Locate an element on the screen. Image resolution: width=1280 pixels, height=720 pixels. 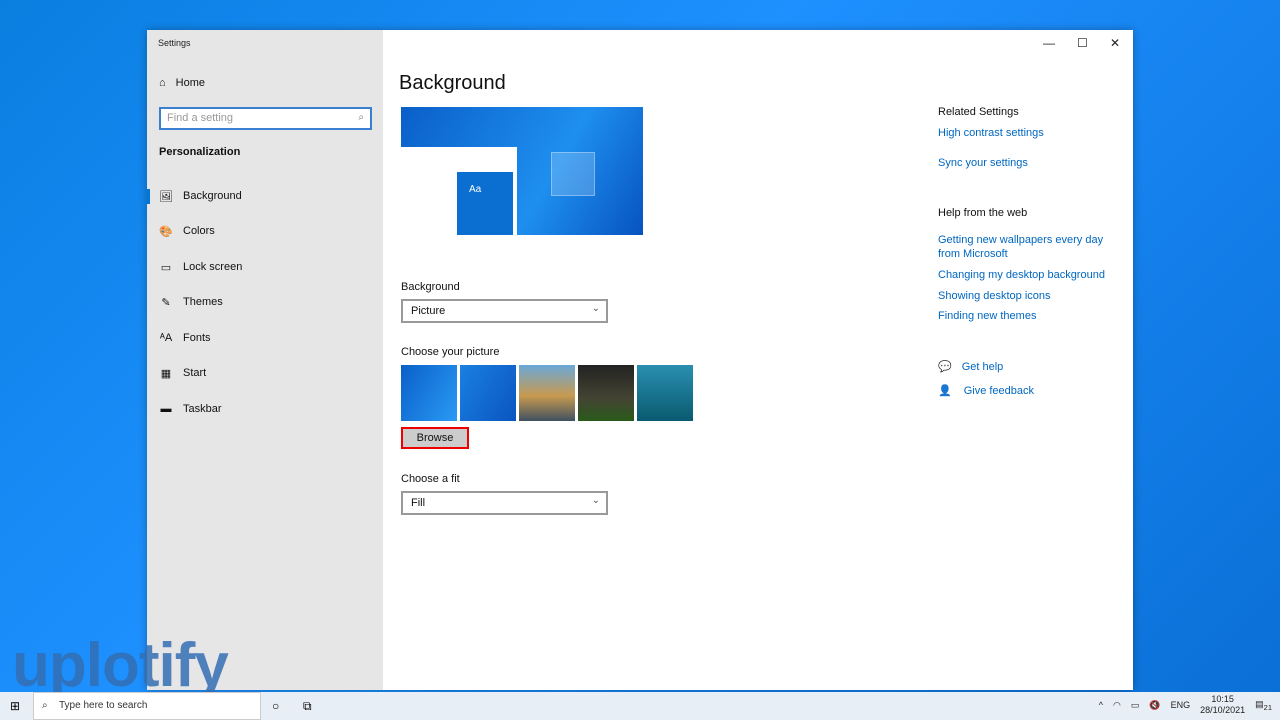
sidebar-item-themes: ✎ Themes is located at coordinates (265, 302).